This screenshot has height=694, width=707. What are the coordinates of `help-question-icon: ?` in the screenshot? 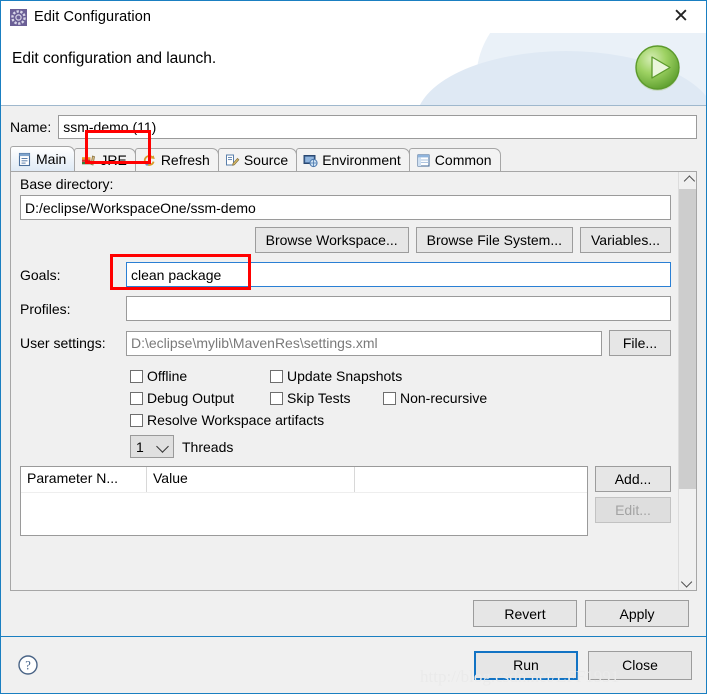 It's located at (28, 665).